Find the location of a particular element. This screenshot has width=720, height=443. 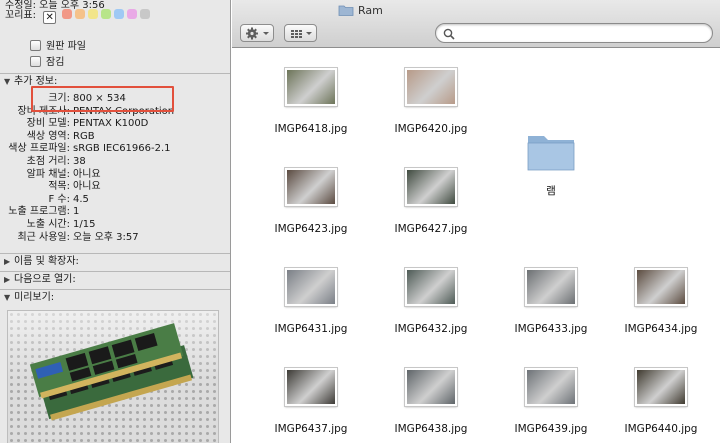

stationery-pad-label: 원판 파일 is located at coordinates (66, 46).